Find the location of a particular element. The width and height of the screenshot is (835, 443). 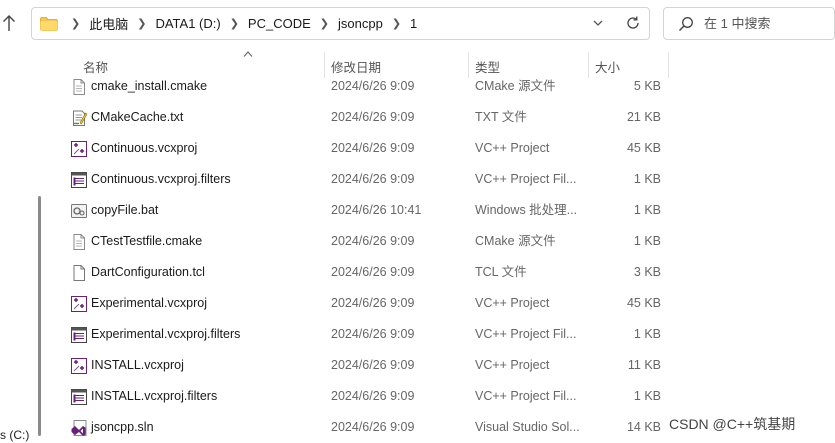

file-name: INSTALL.vcxproj is located at coordinates (137, 365).